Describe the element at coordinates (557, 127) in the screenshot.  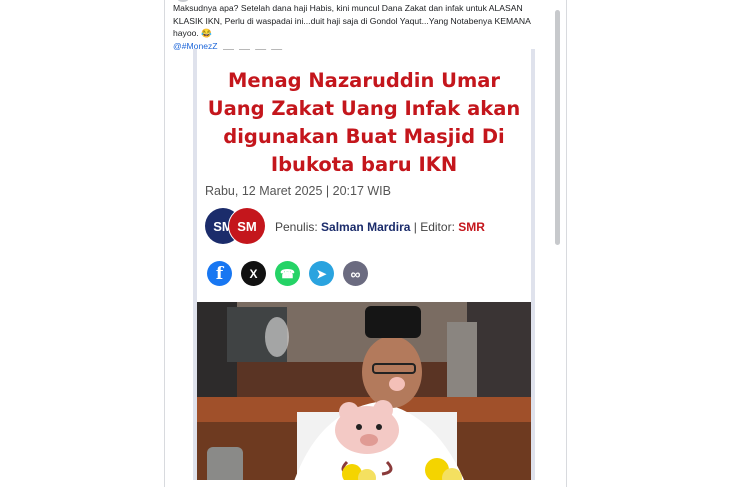
I see `post-scrollbar` at that location.